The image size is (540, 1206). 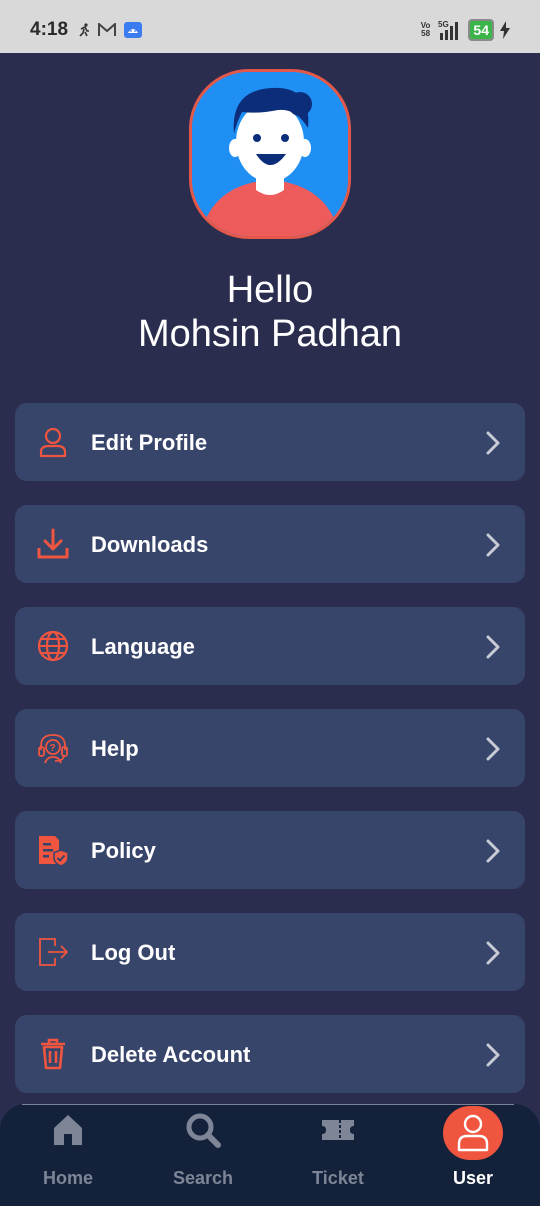 What do you see at coordinates (53, 543) in the screenshot?
I see `download-icon` at bounding box center [53, 543].